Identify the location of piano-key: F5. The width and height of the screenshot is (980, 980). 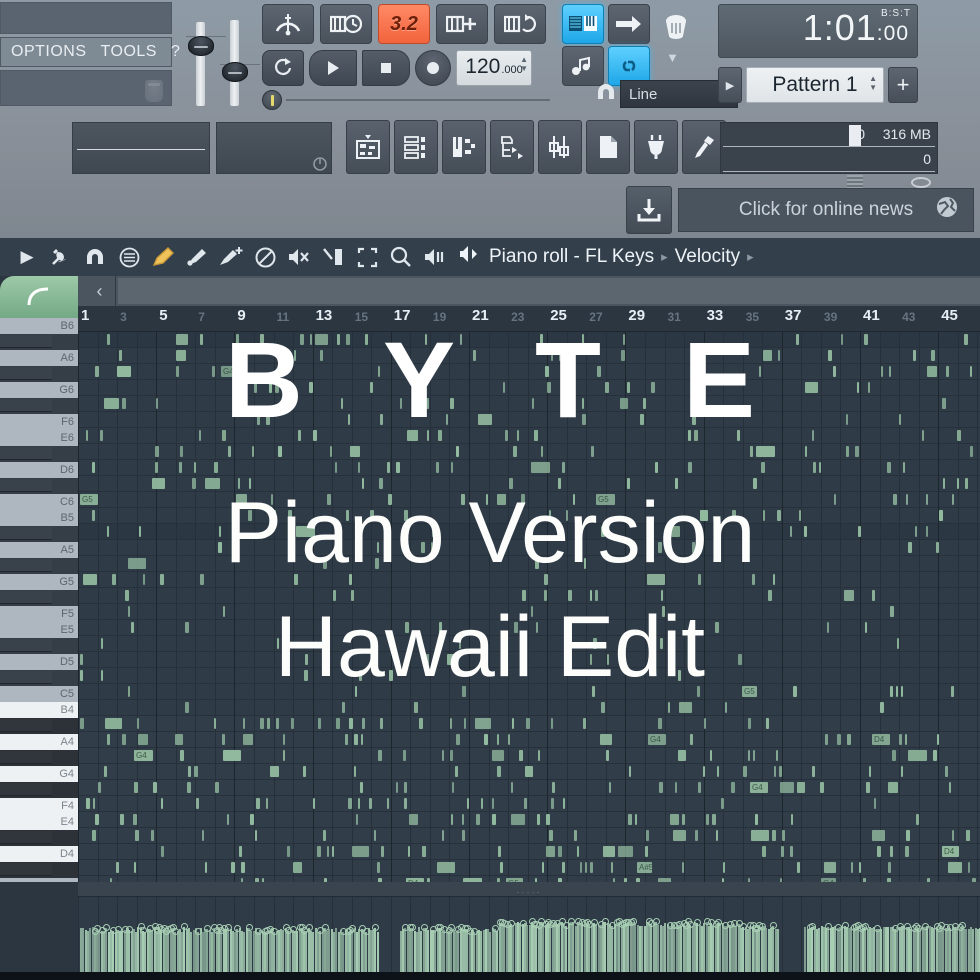
(39, 614).